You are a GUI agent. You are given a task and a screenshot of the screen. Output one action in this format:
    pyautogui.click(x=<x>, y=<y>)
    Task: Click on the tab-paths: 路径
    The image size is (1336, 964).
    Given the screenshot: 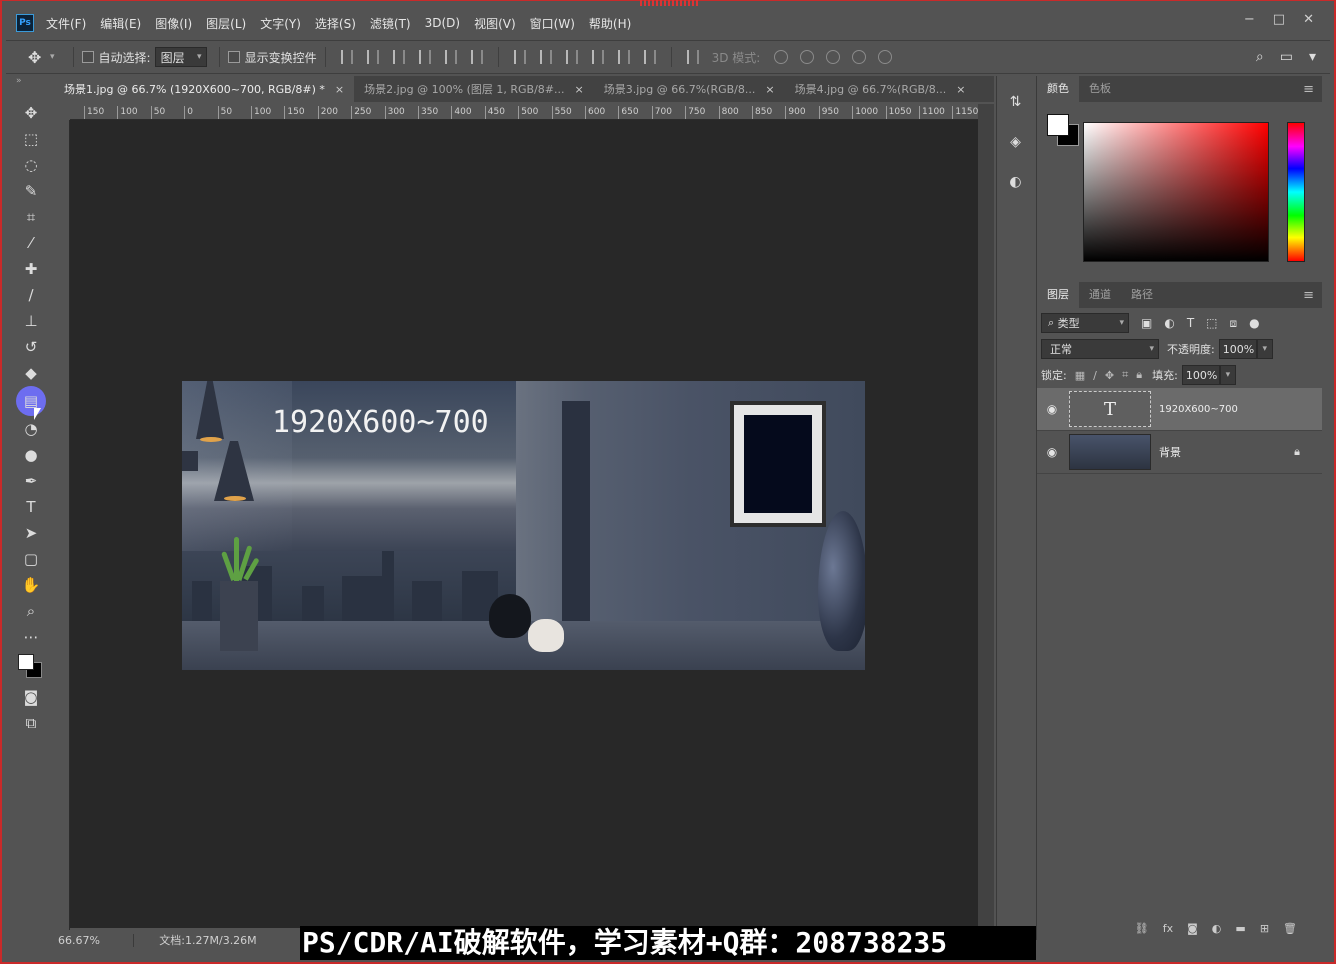 What is the action you would take?
    pyautogui.click(x=1142, y=295)
    